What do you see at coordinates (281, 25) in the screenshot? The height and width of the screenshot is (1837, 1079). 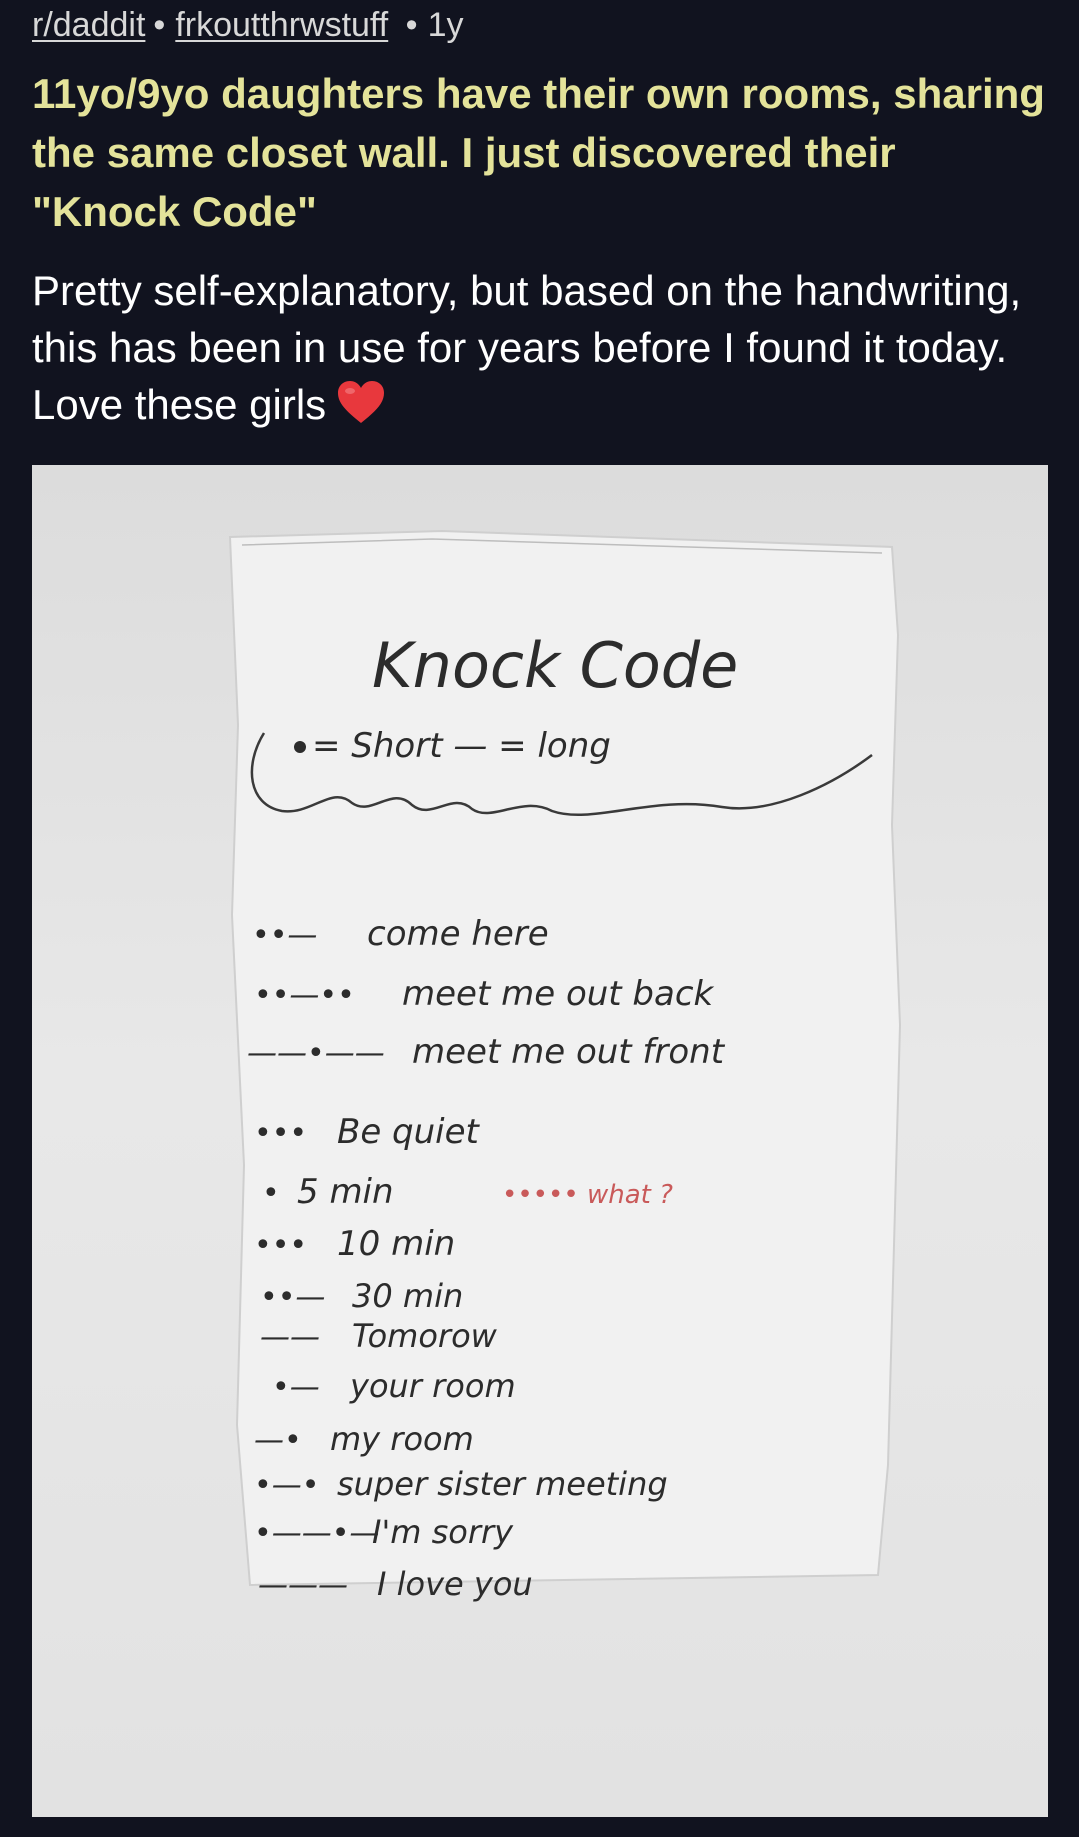 I see `author-link: frkoutthrwstuff` at bounding box center [281, 25].